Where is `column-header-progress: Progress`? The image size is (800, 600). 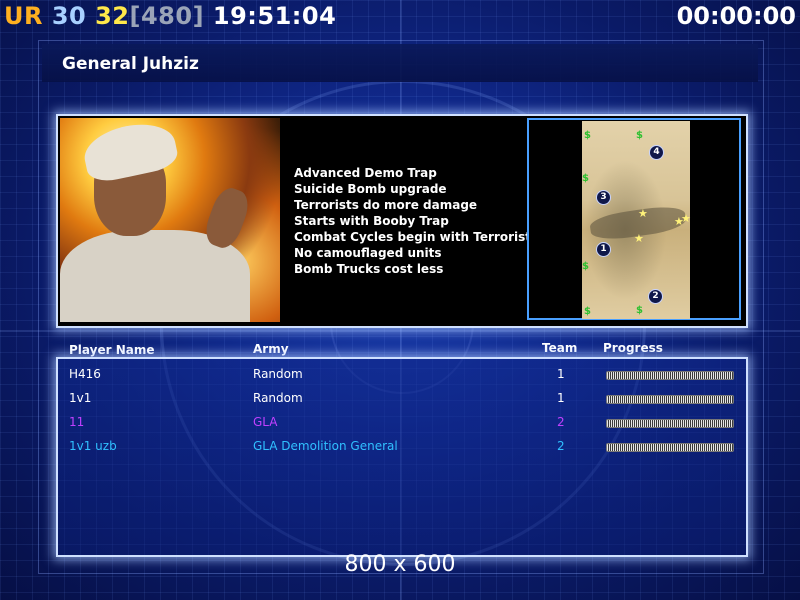 column-header-progress: Progress is located at coordinates (633, 348).